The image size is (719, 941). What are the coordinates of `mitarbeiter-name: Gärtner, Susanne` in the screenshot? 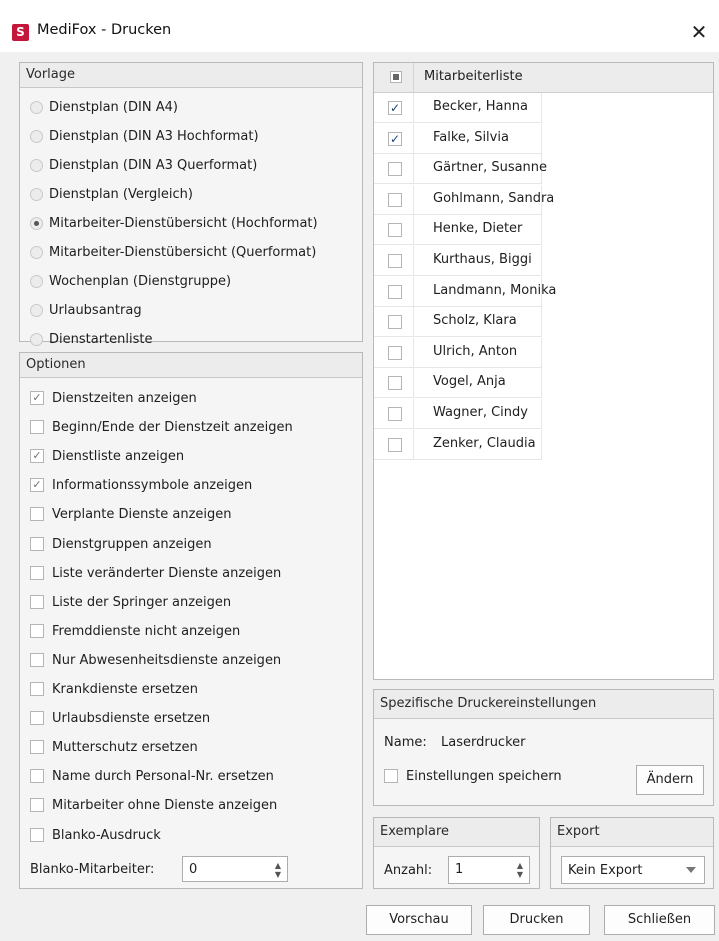 It's located at (490, 168).